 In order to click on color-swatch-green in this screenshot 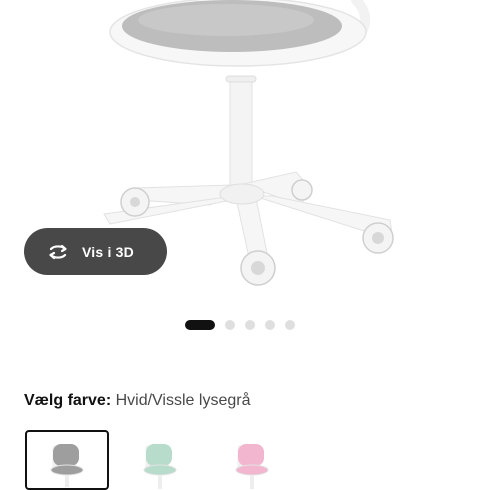, I will do `click(160, 460)`.